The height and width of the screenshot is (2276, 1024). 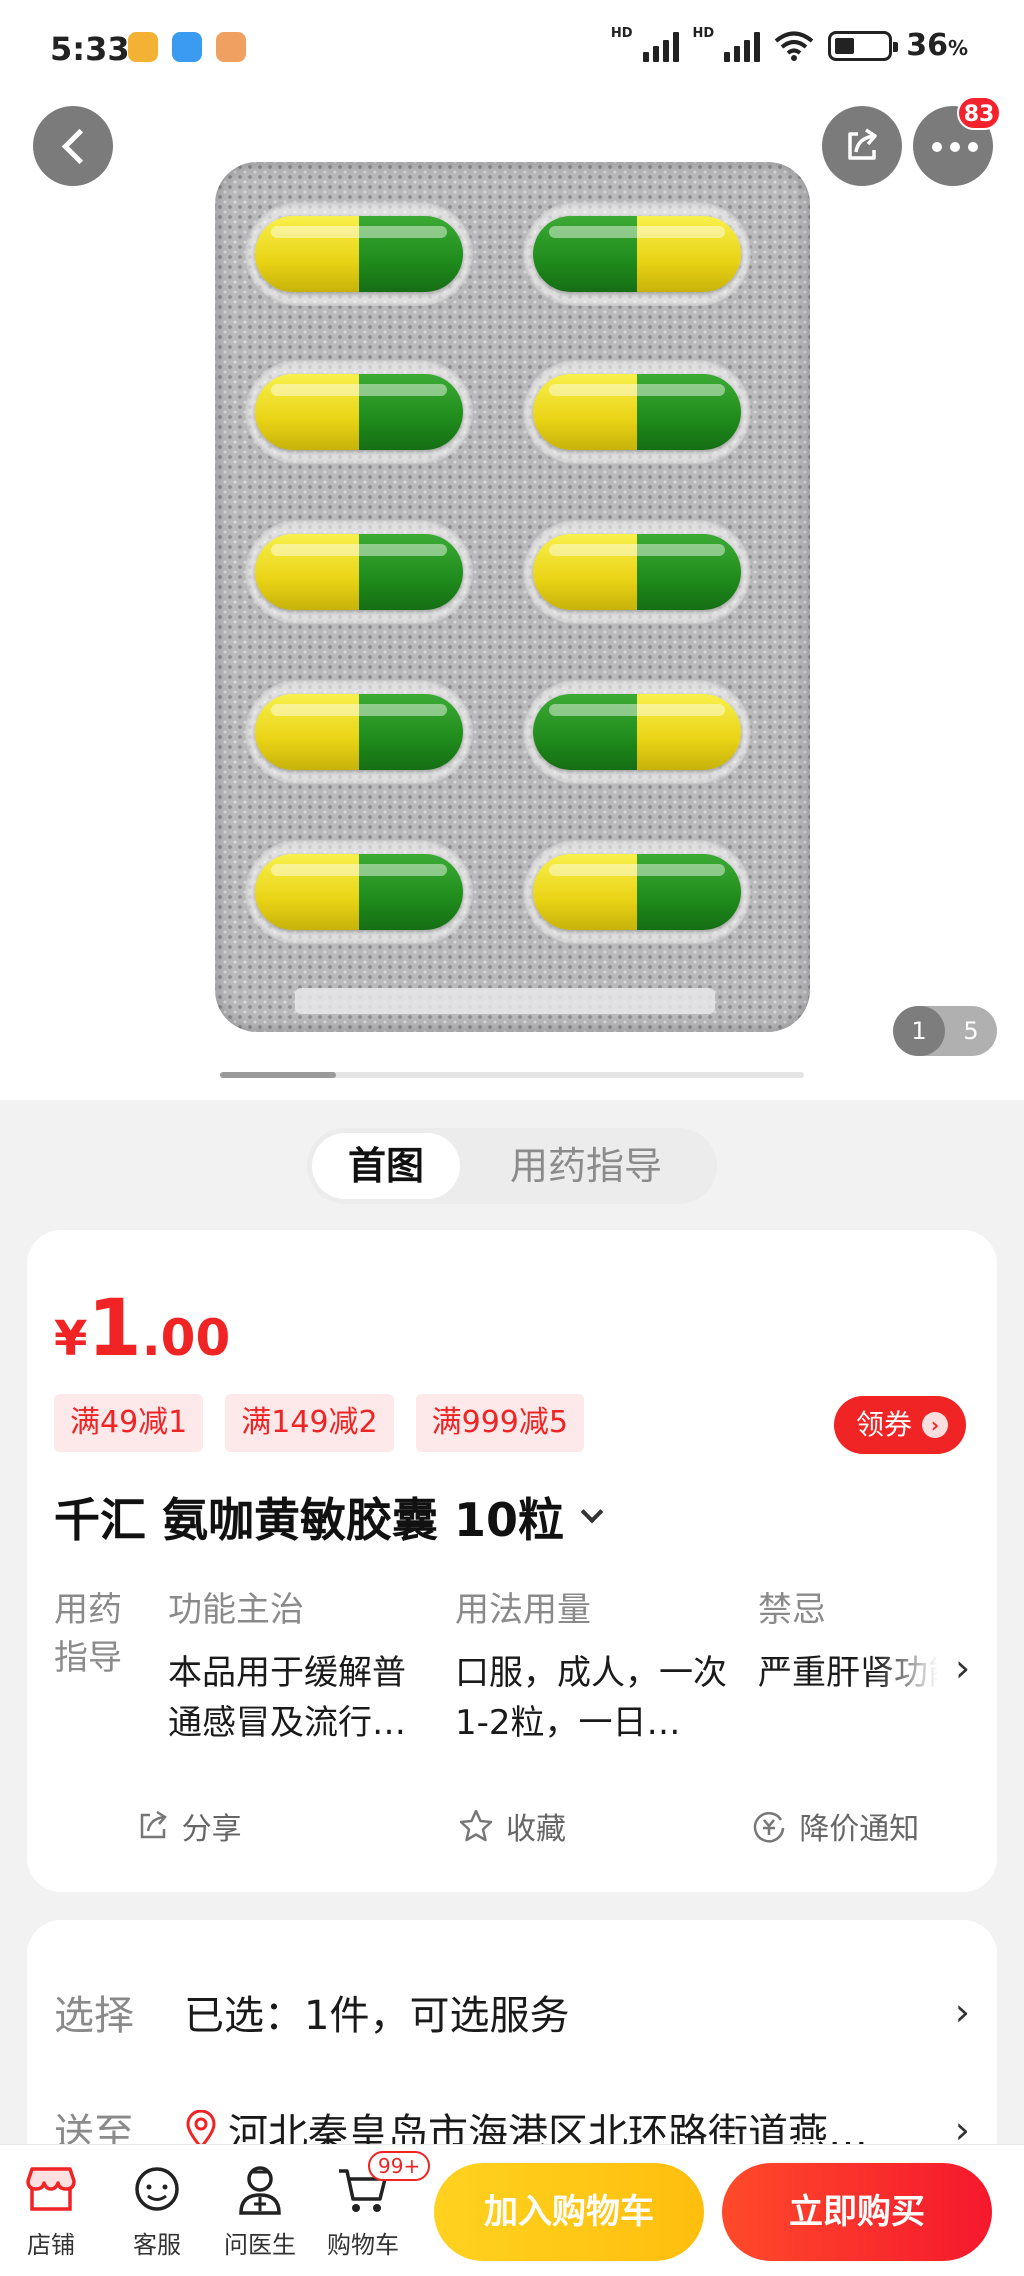 What do you see at coordinates (71, 1339) in the screenshot?
I see `price-currency: ¥` at bounding box center [71, 1339].